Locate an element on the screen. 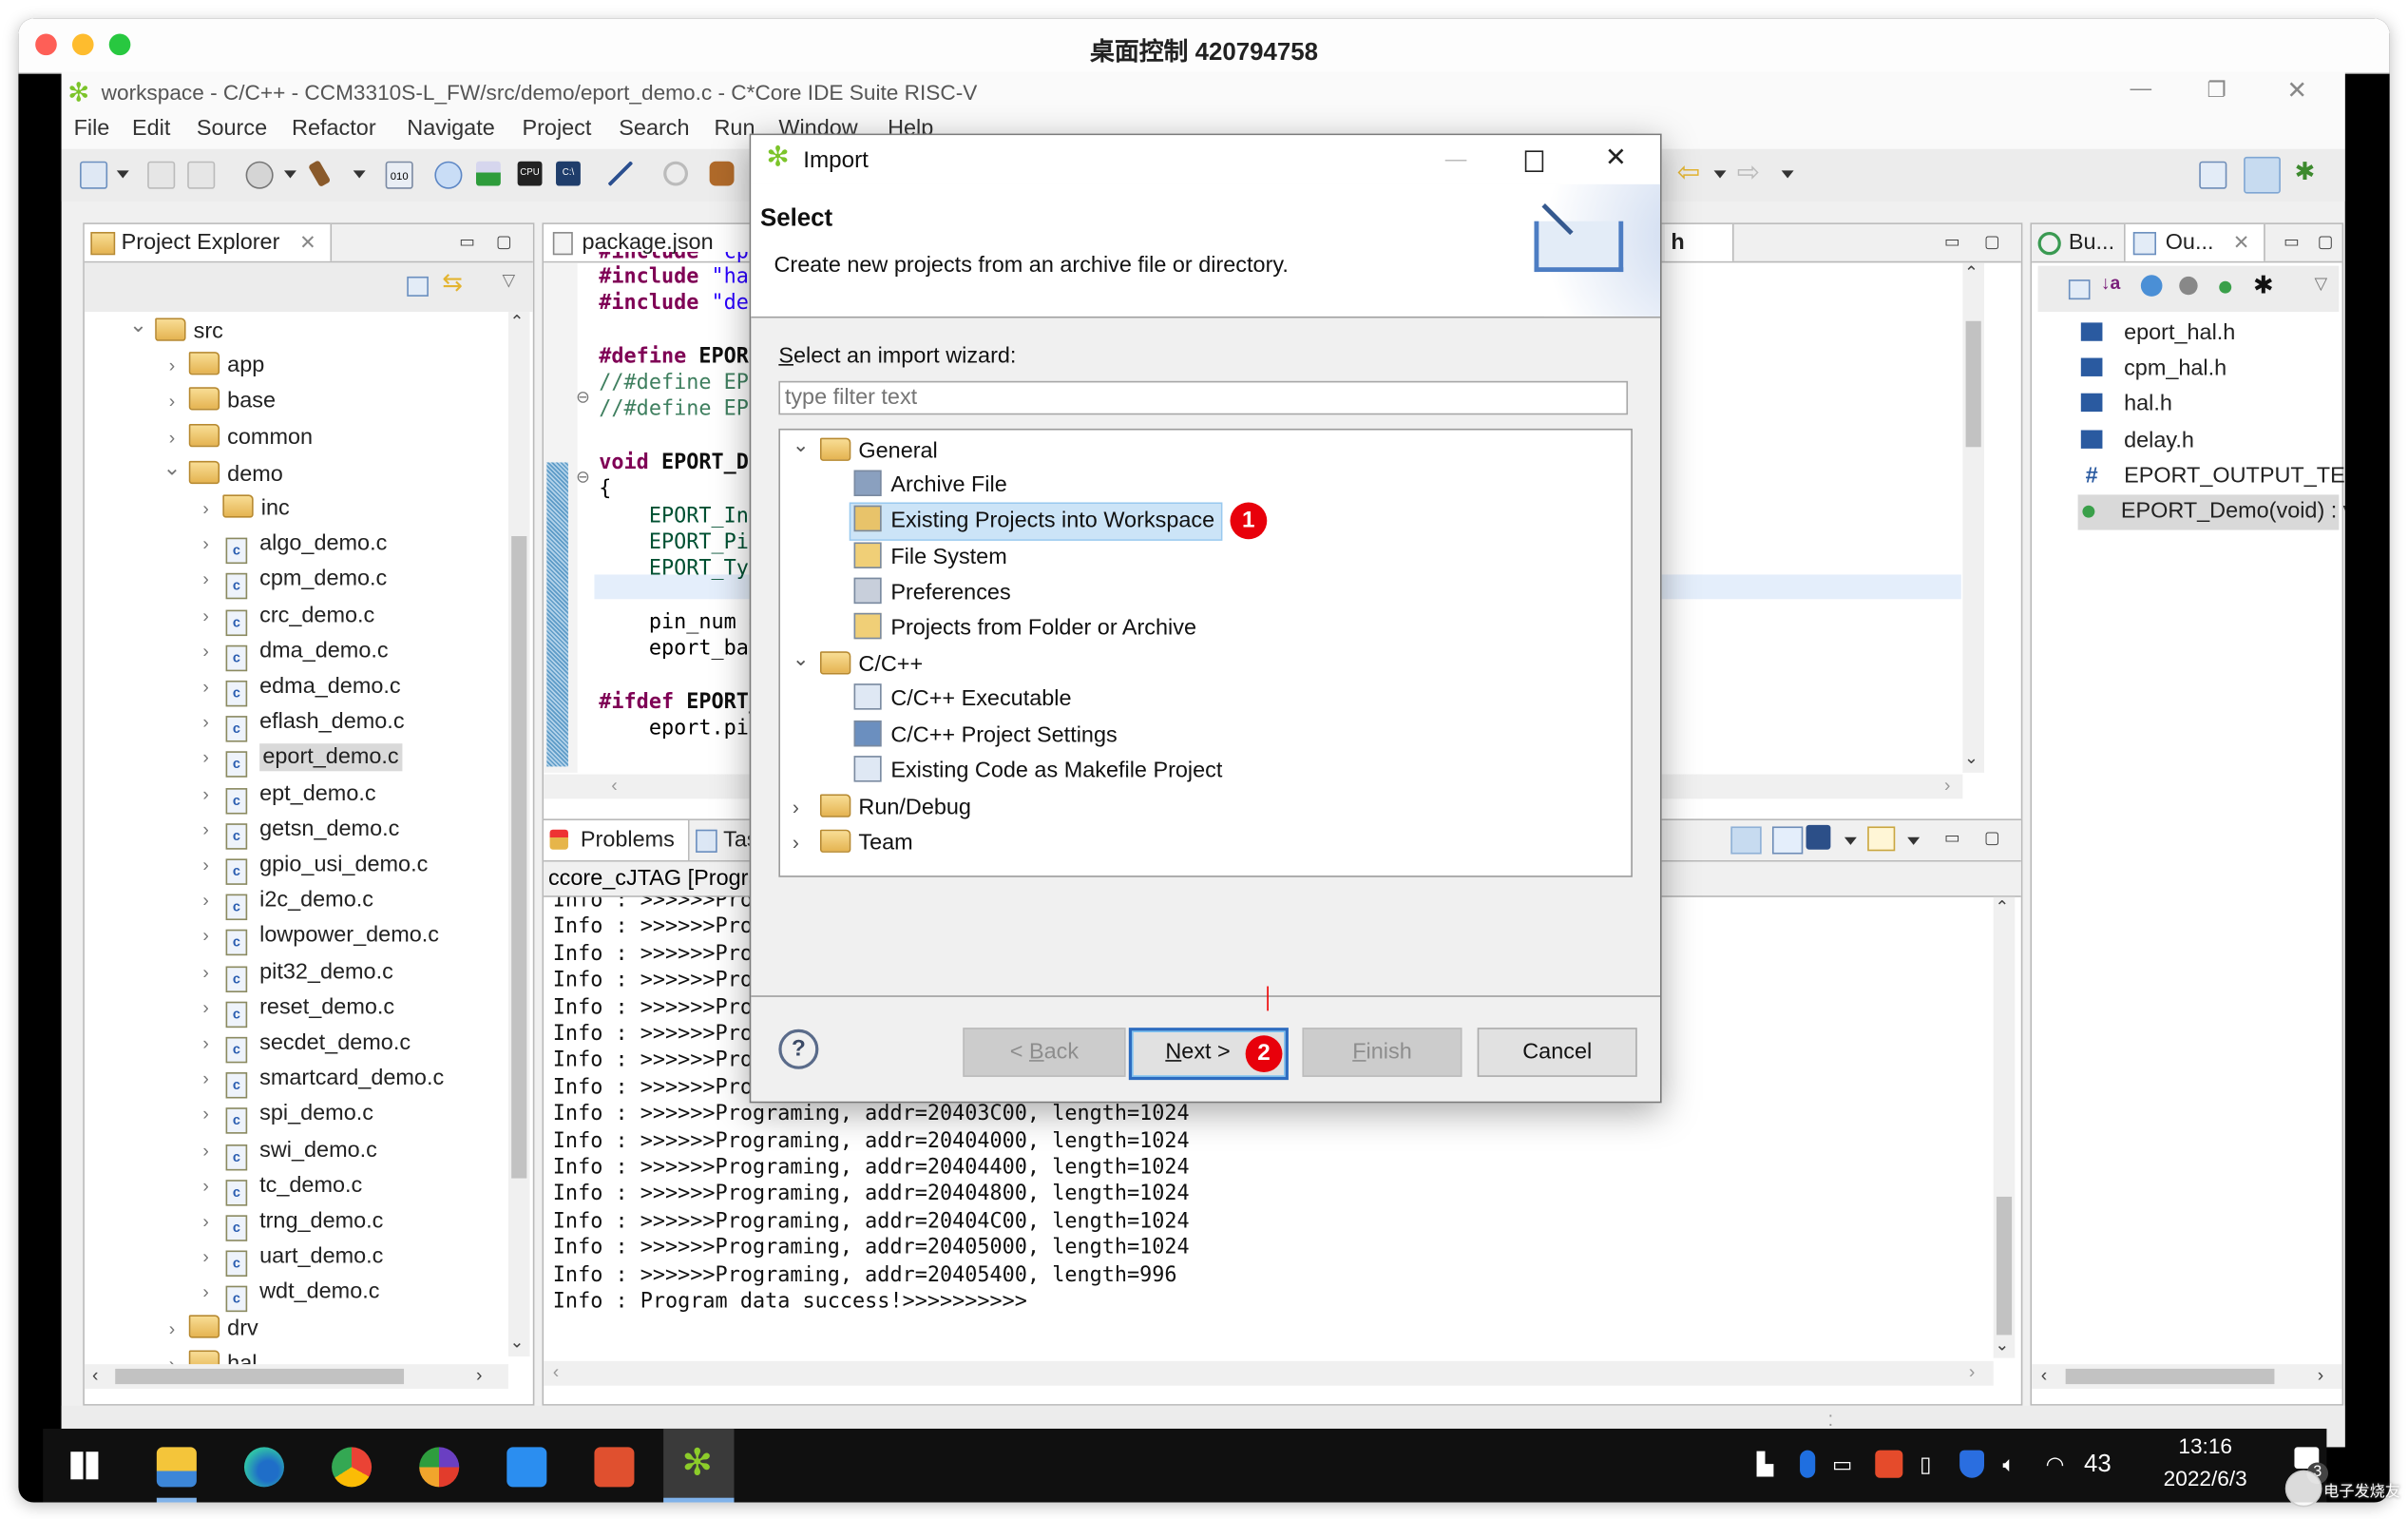 The width and height of the screenshot is (2408, 1519). binary-icon: 010 is located at coordinates (399, 175).